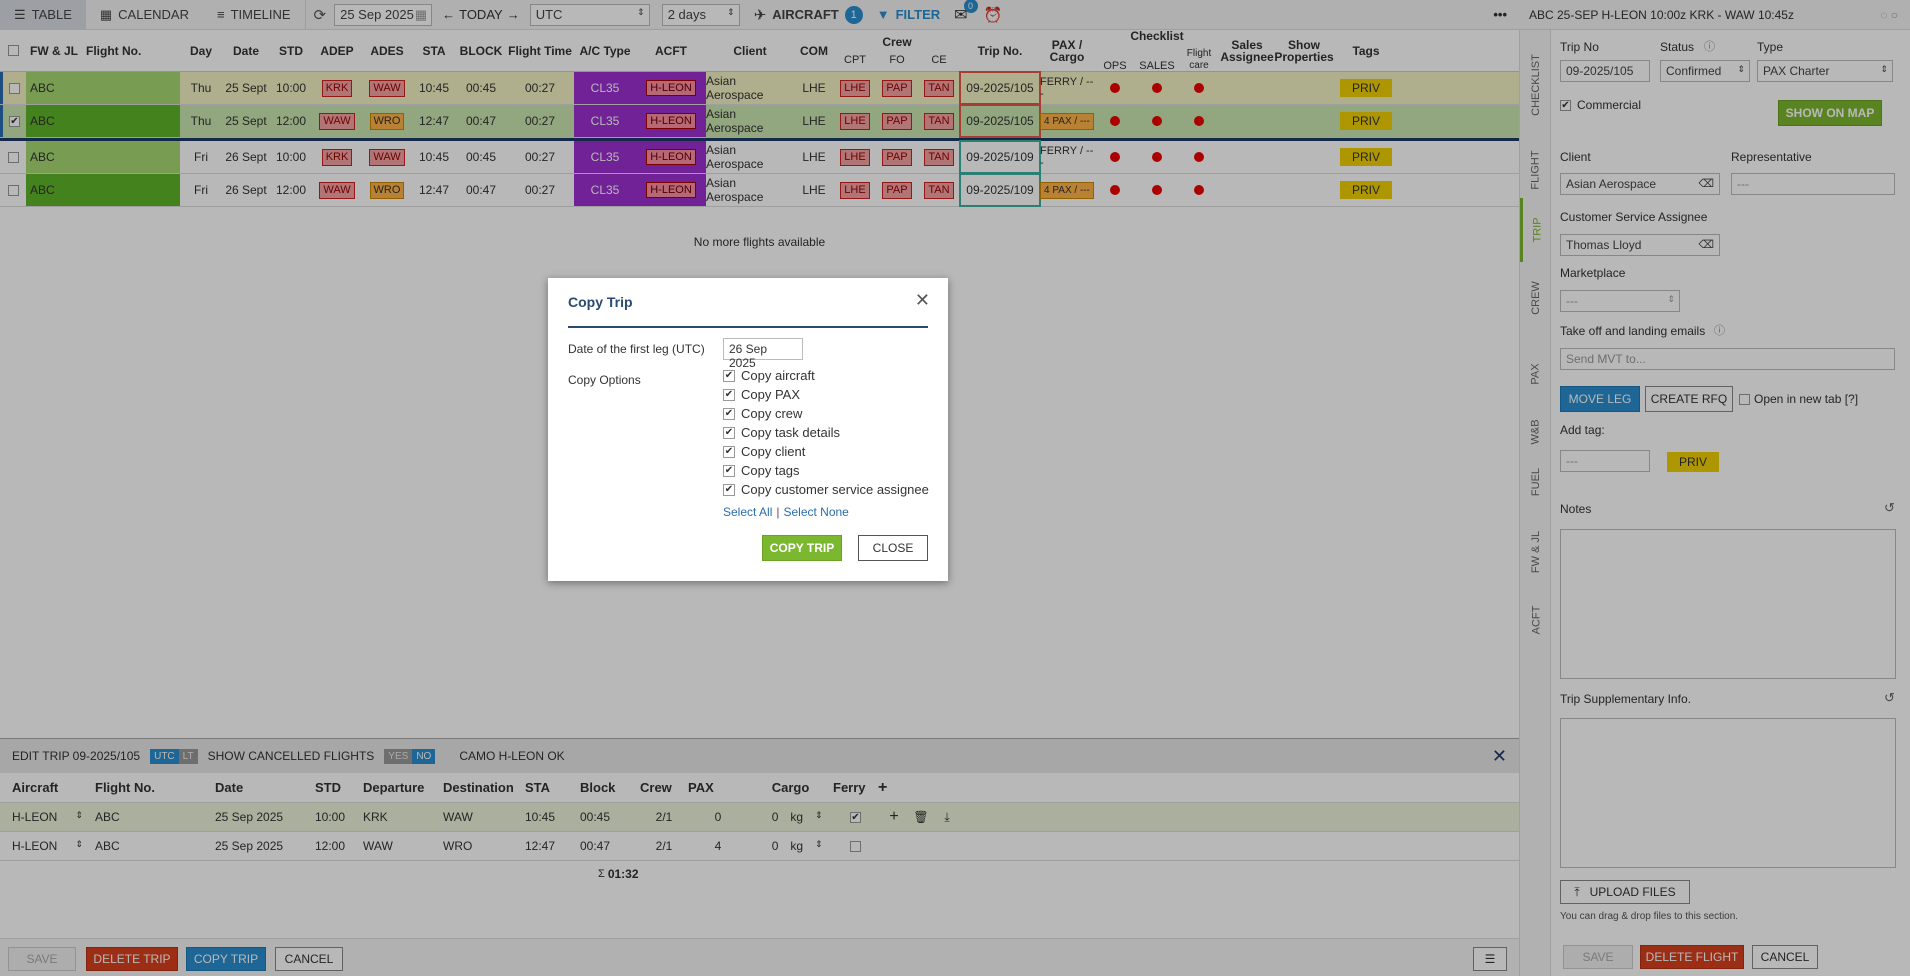 The height and width of the screenshot is (976, 1910). What do you see at coordinates (764, 451) in the screenshot?
I see `copy-client-checkbox: ✔ Copy client` at bounding box center [764, 451].